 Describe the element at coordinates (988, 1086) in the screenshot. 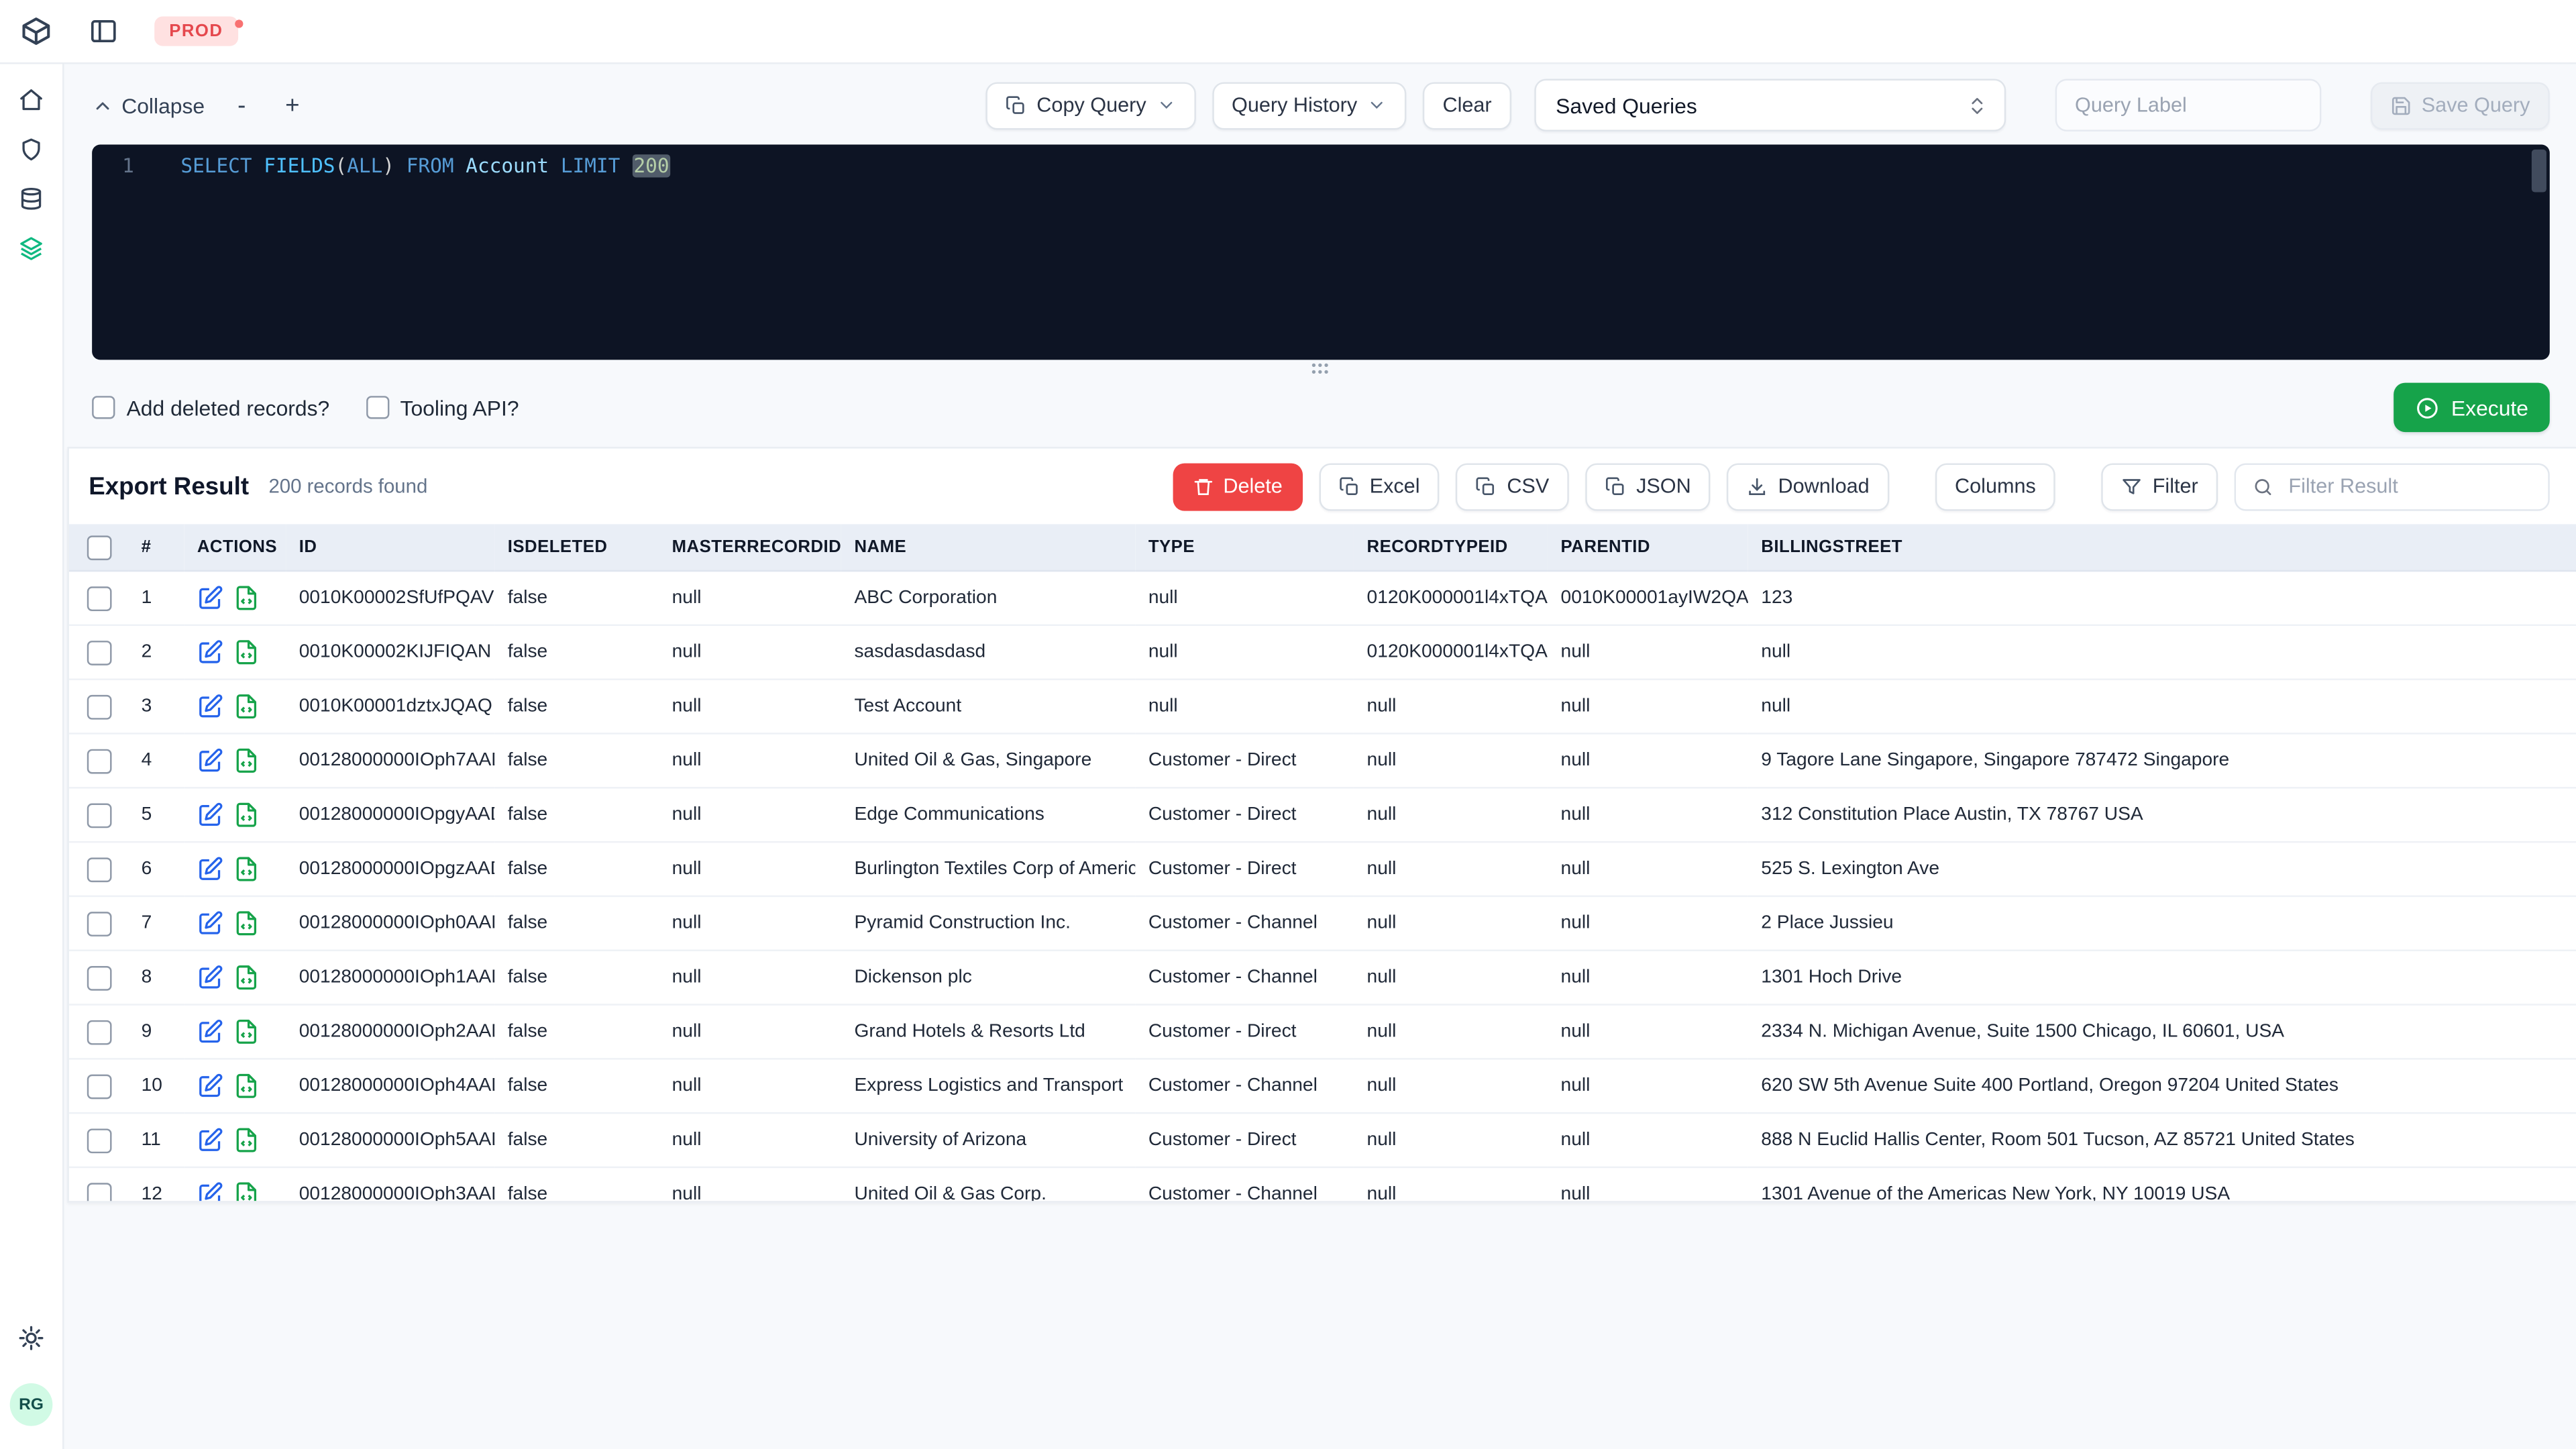

I see `cell-name: Express Logistics and Transport` at that location.